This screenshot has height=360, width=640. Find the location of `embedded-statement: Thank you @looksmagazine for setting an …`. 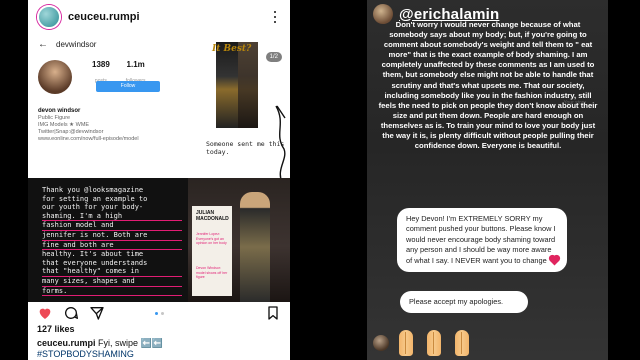

embedded-statement: Thank you @looksmagazine for setting an … is located at coordinates (112, 241).